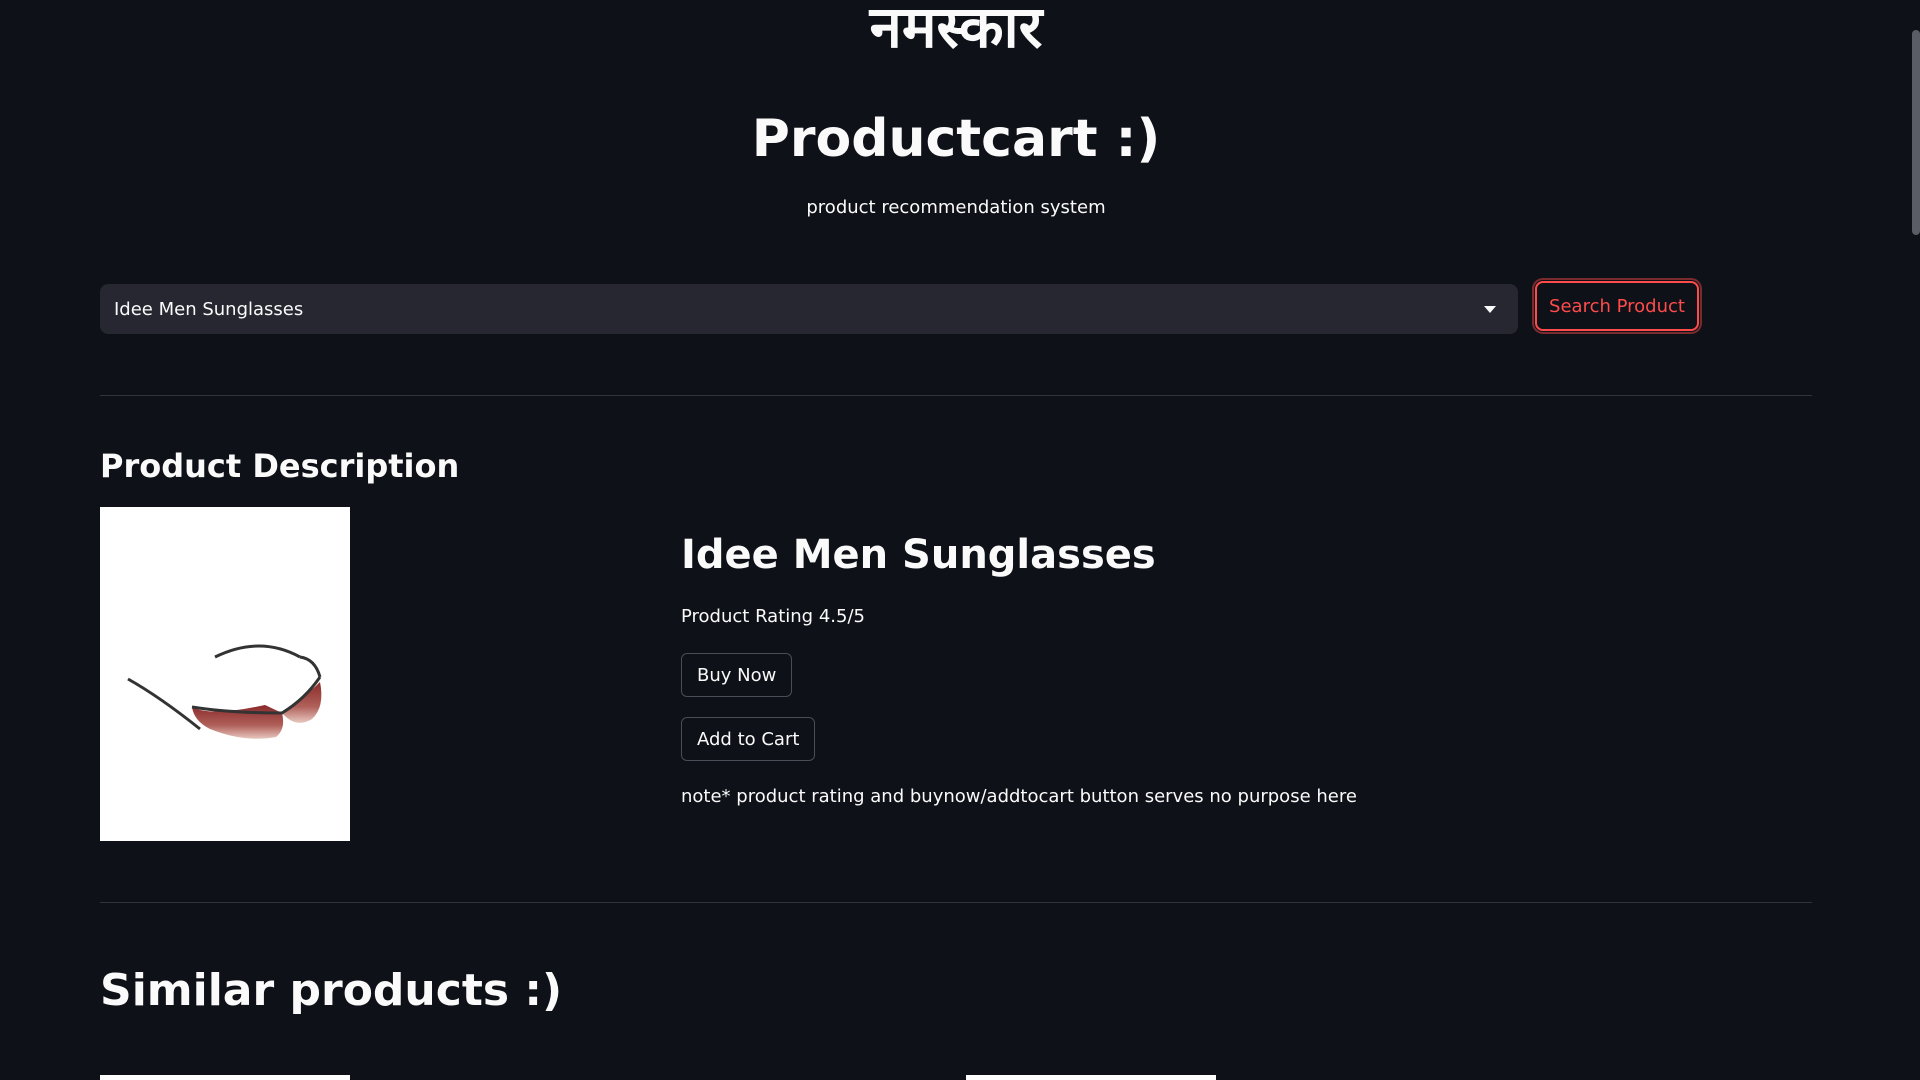 This screenshot has width=1920, height=1080. Describe the element at coordinates (1916, 132) in the screenshot. I see `scrollbar` at that location.